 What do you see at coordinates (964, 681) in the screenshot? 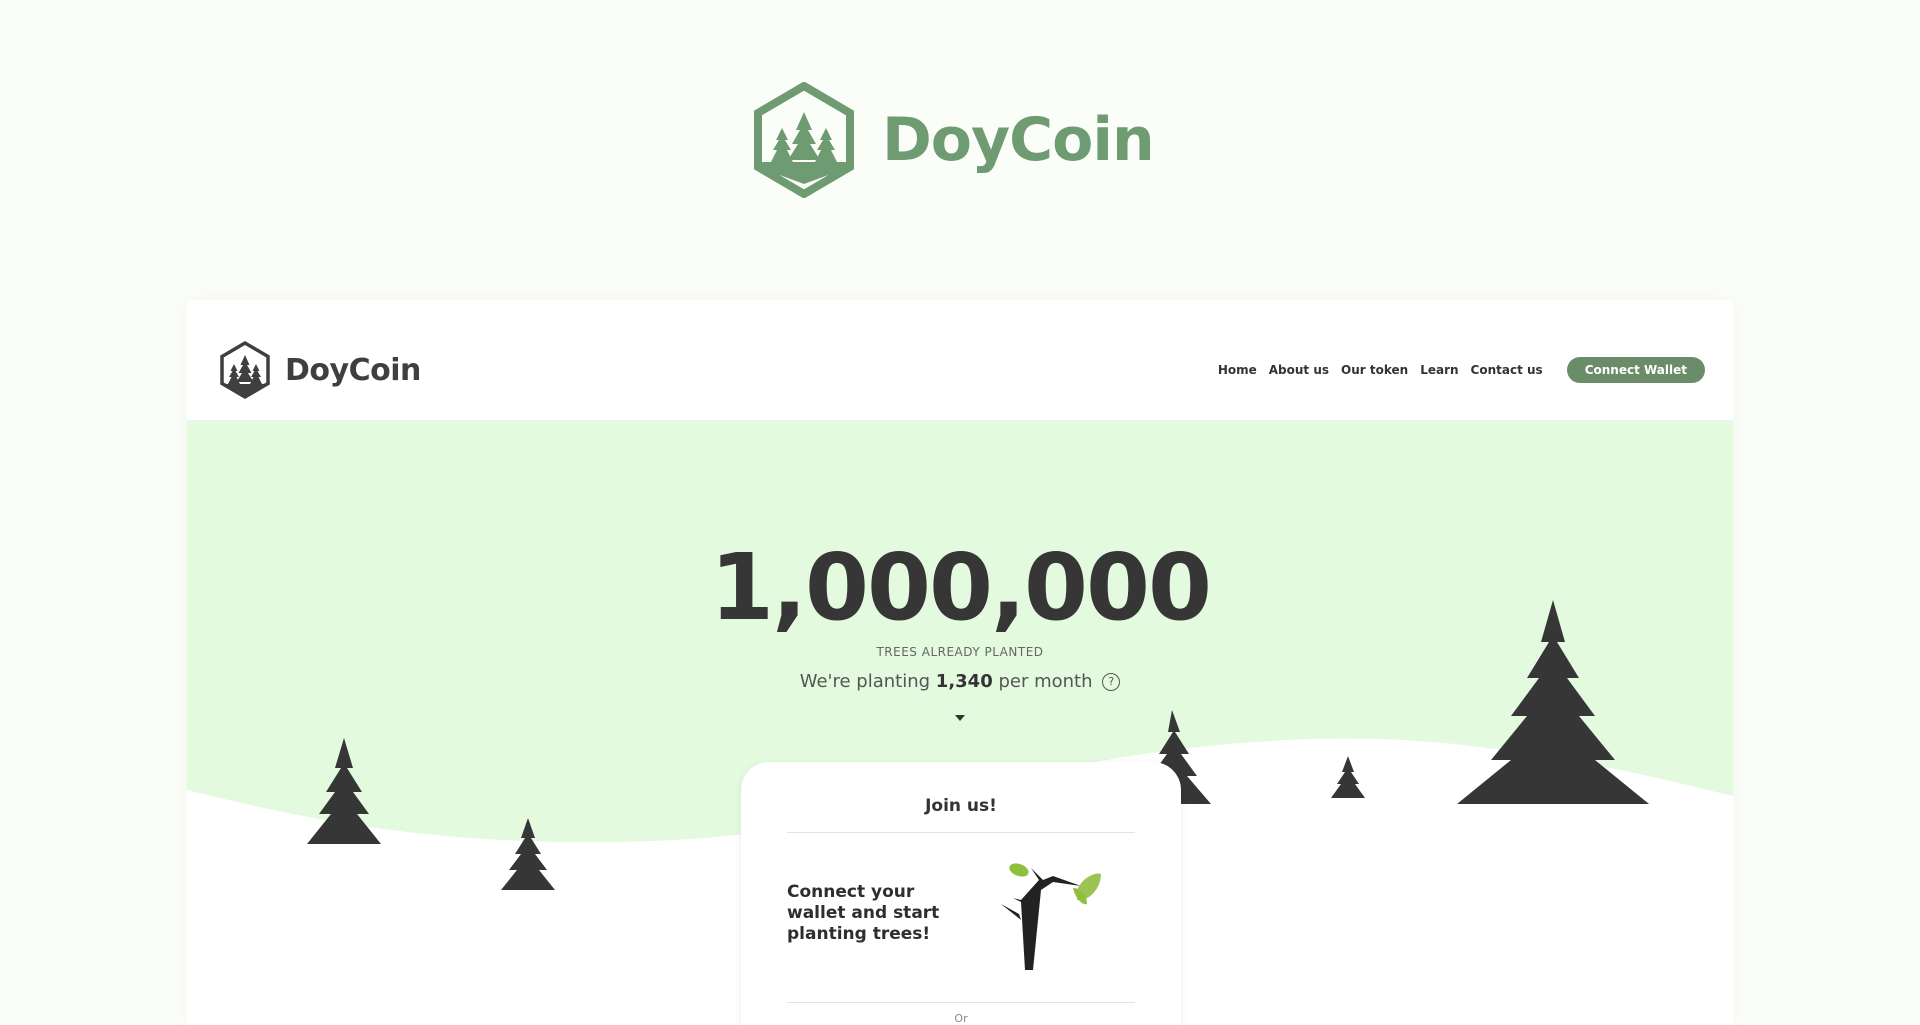
I see `rate-value: 1,340` at bounding box center [964, 681].